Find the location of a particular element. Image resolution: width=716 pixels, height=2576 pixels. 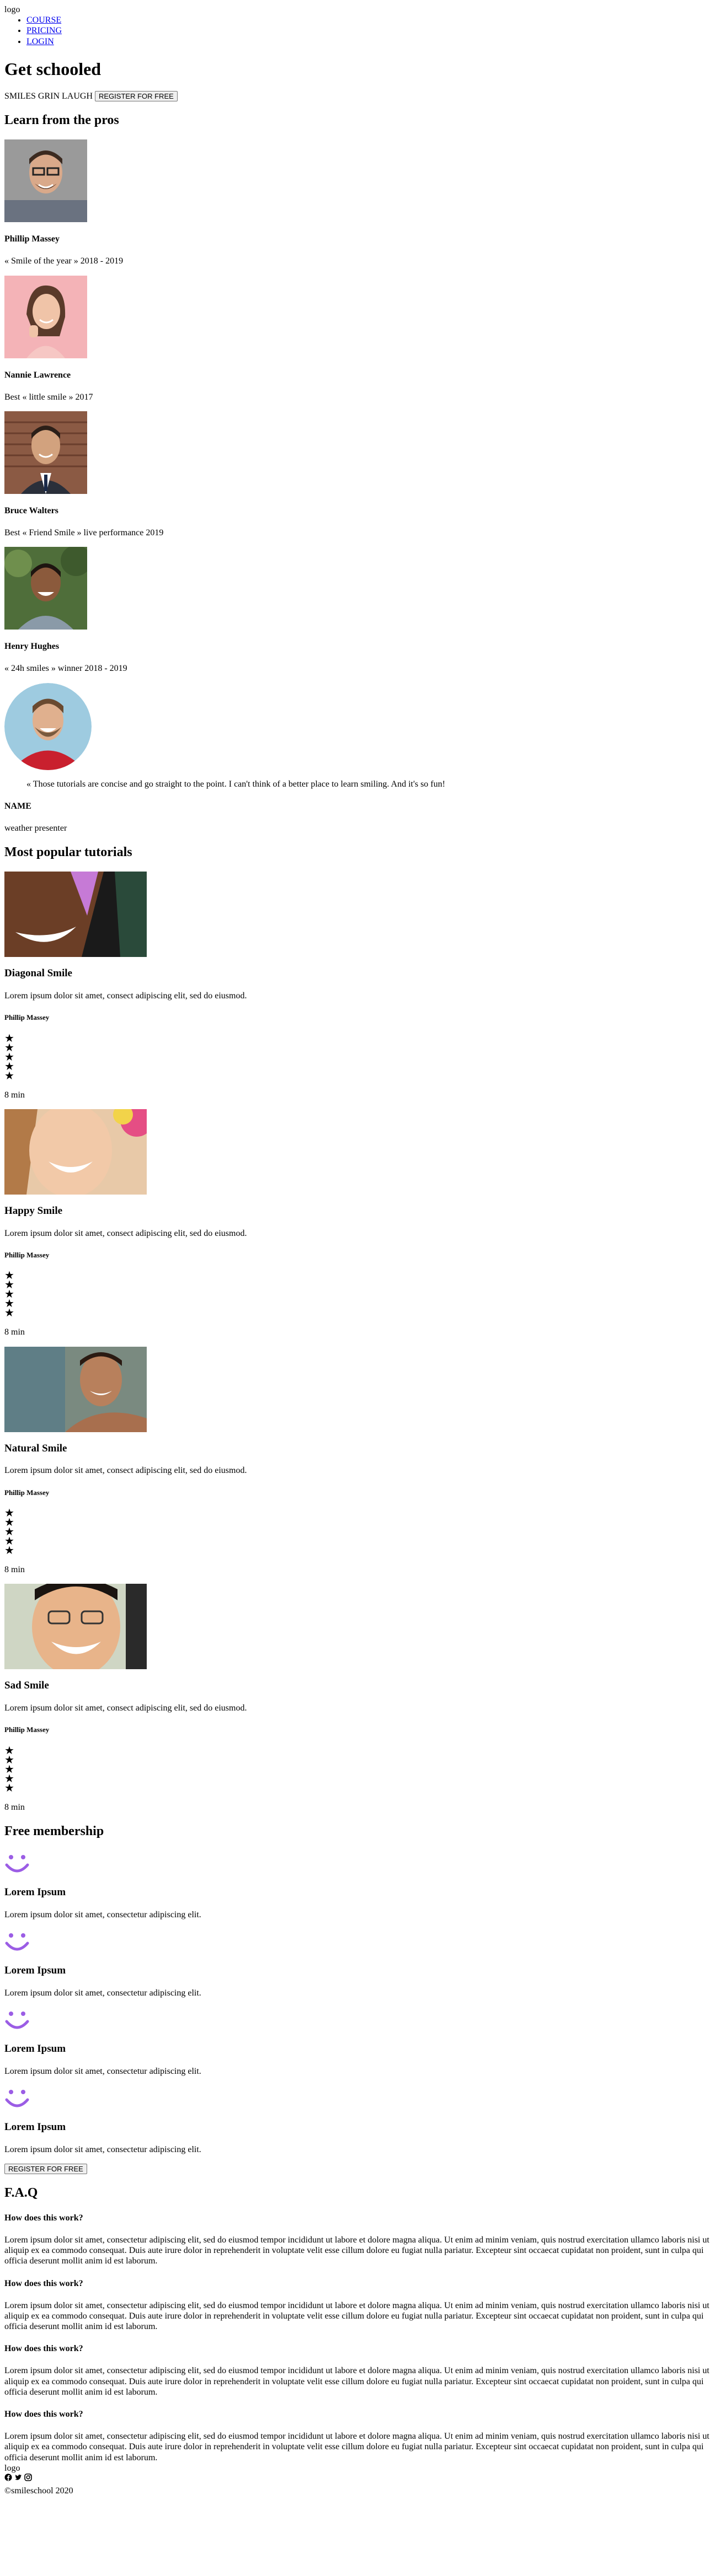

nav-link-login: LOGIN is located at coordinates (40, 41).